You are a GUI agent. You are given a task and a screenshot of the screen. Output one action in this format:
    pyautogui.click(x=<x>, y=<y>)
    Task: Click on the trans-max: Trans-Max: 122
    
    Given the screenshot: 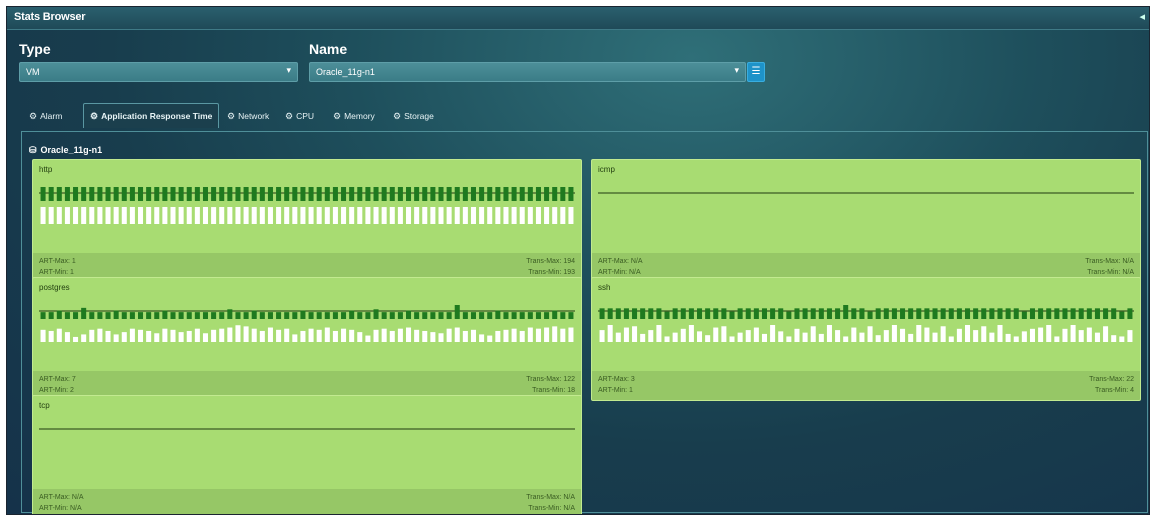 What is the action you would take?
    pyautogui.click(x=550, y=379)
    